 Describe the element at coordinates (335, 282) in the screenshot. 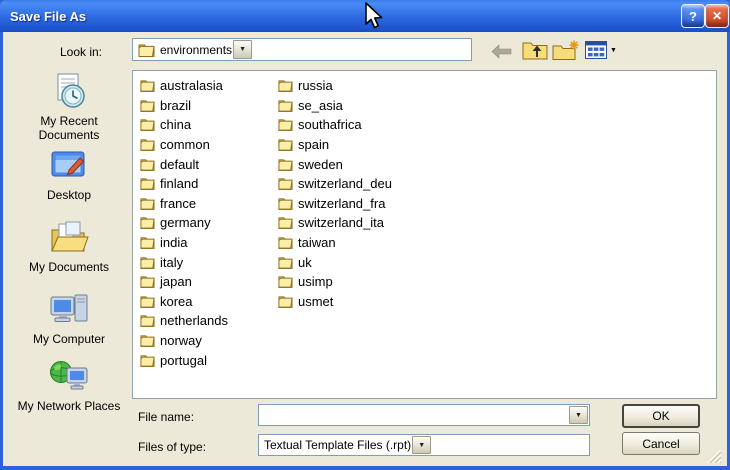

I see `folder-item: usimp` at that location.